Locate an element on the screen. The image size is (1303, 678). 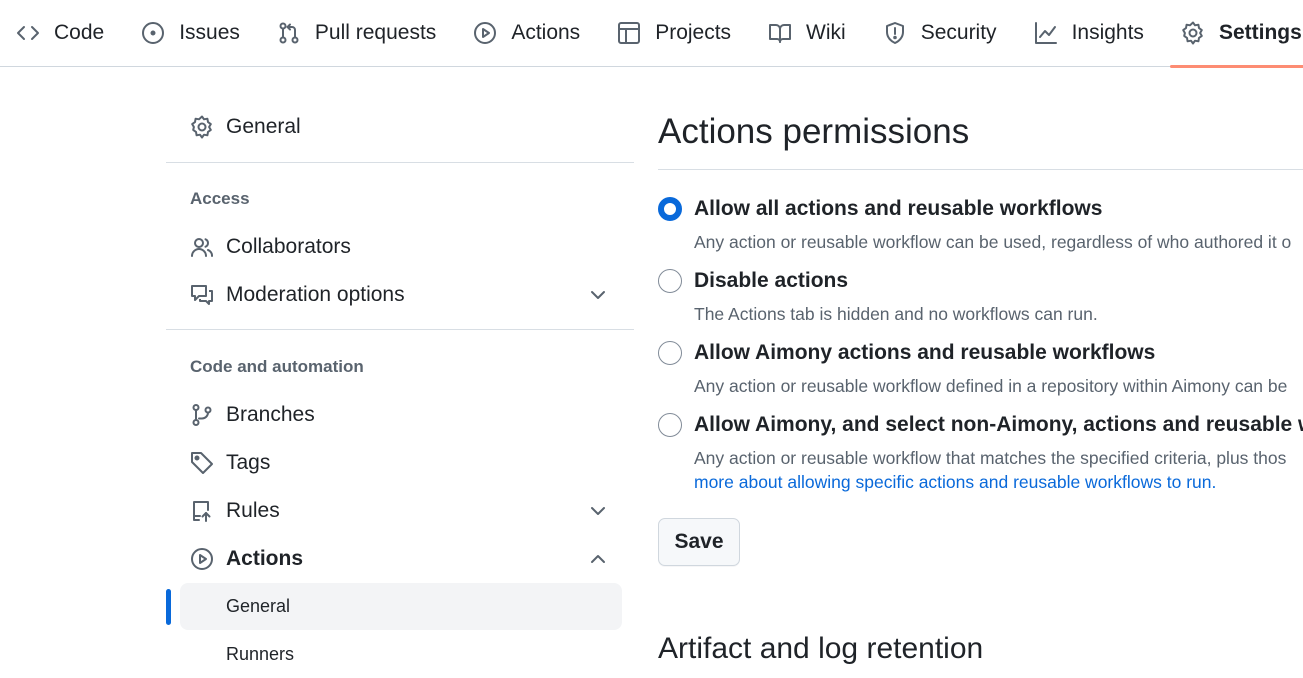
active-item-marker is located at coordinates (168, 607).